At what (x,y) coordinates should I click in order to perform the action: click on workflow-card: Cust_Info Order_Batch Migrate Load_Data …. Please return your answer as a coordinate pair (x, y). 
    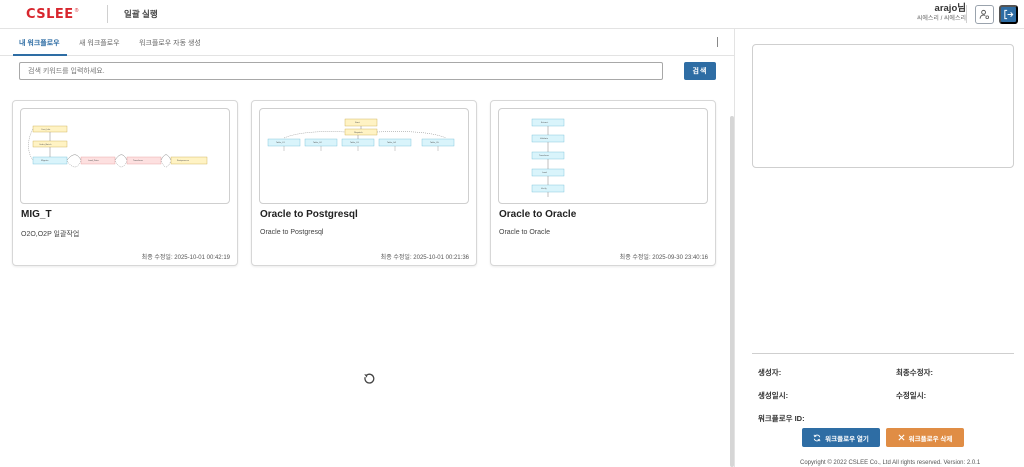
    Looking at the image, I should click on (125, 183).